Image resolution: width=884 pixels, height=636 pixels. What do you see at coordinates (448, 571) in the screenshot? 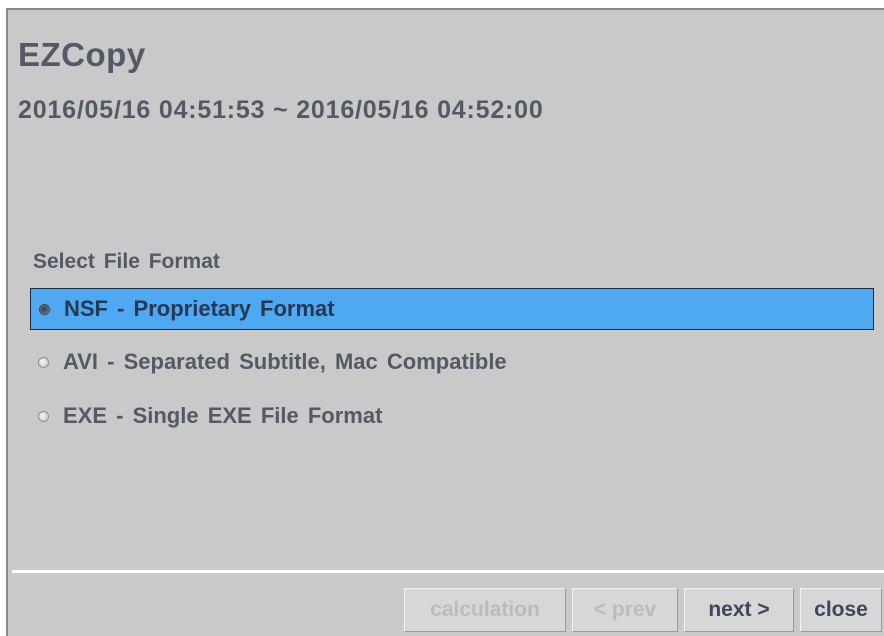
I see `footer-divider` at bounding box center [448, 571].